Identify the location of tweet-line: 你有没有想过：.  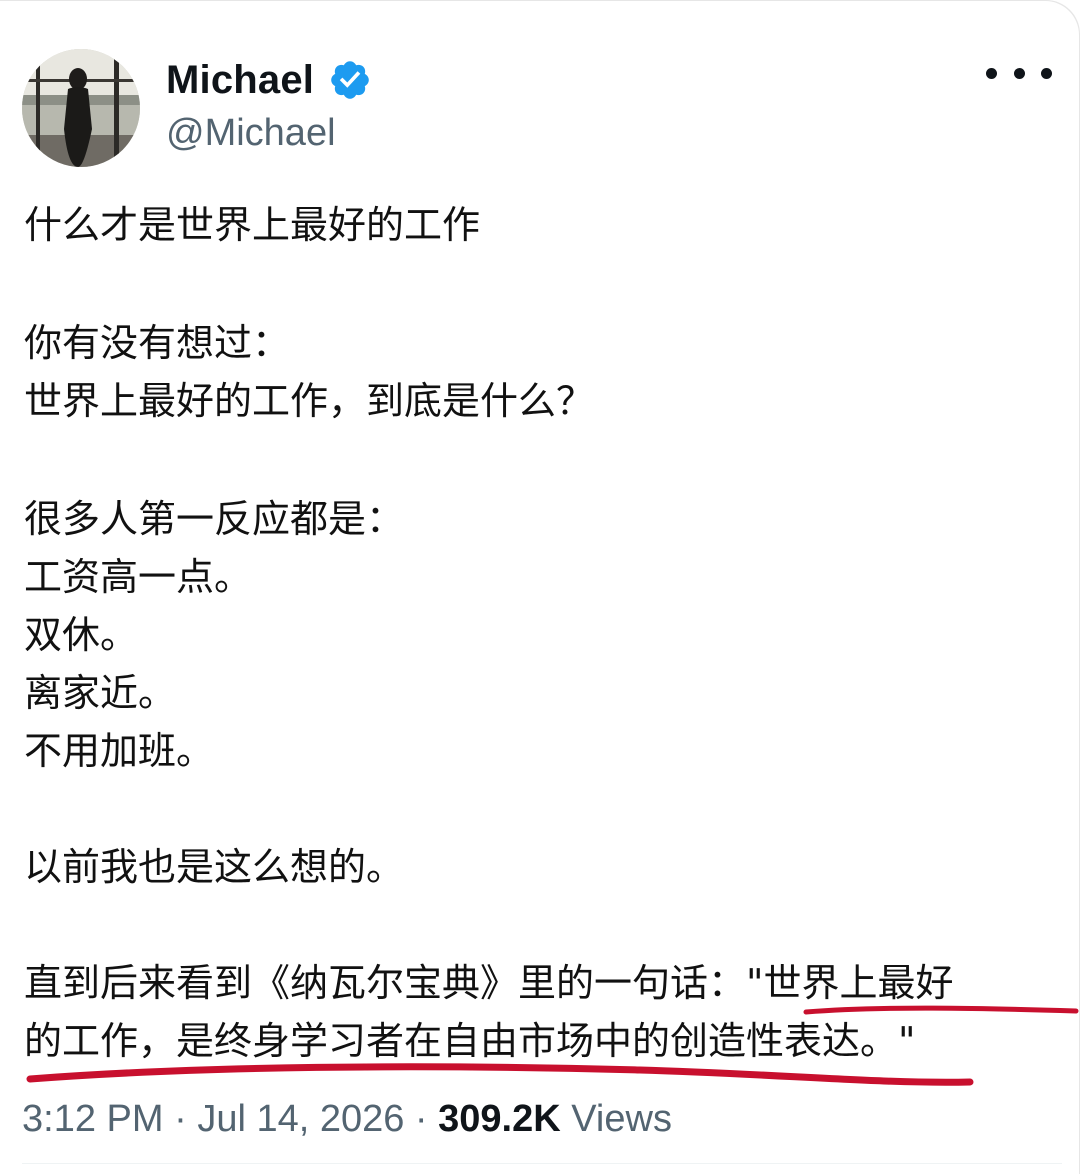
(157, 343).